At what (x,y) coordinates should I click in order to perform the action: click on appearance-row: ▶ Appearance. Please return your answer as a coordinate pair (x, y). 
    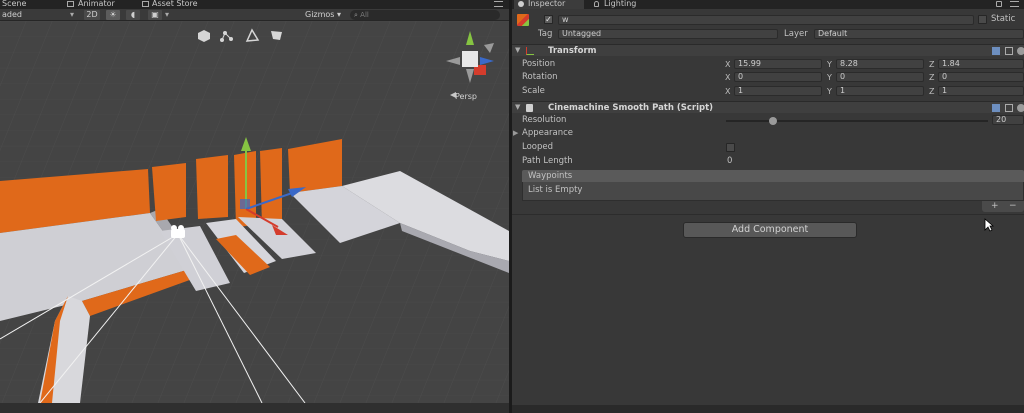
    Looking at the image, I should click on (768, 133).